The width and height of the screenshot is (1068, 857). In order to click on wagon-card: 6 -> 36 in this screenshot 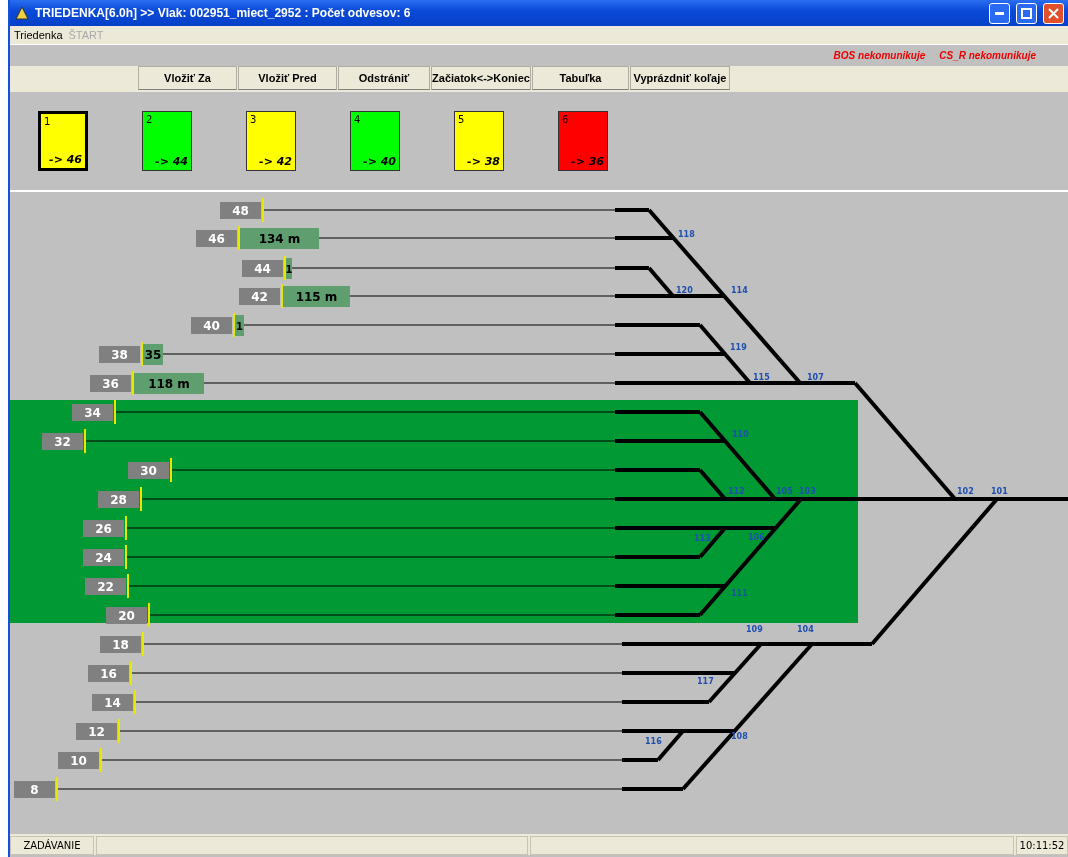, I will do `click(583, 141)`.